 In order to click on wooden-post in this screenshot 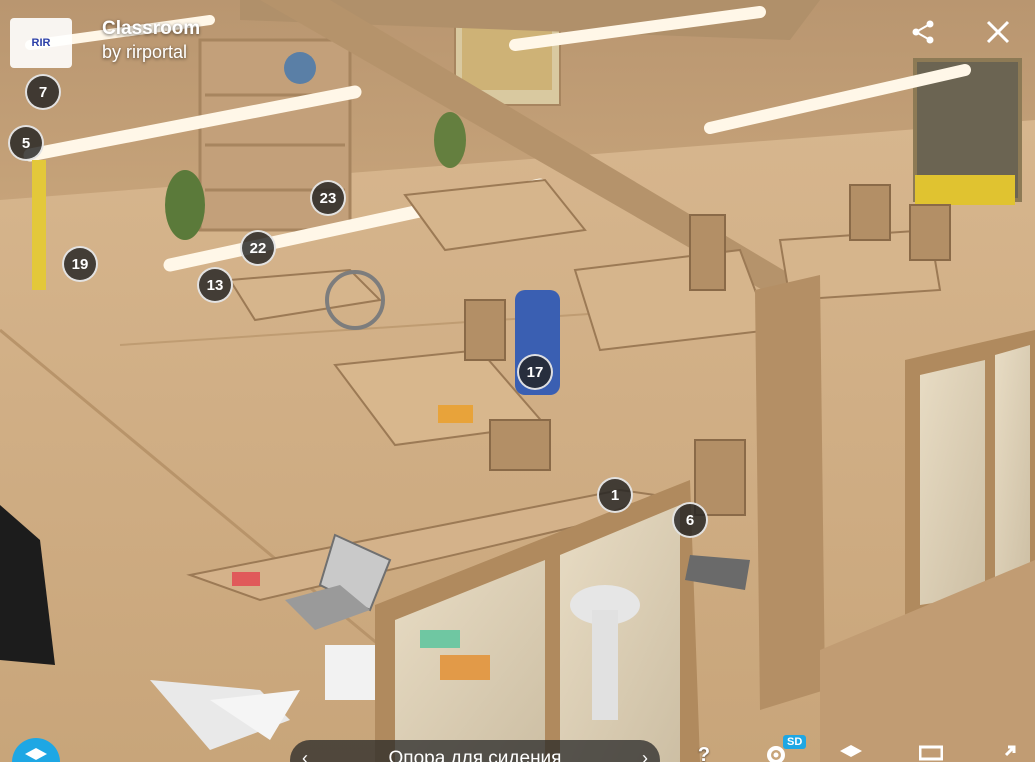, I will do `click(790, 492)`.